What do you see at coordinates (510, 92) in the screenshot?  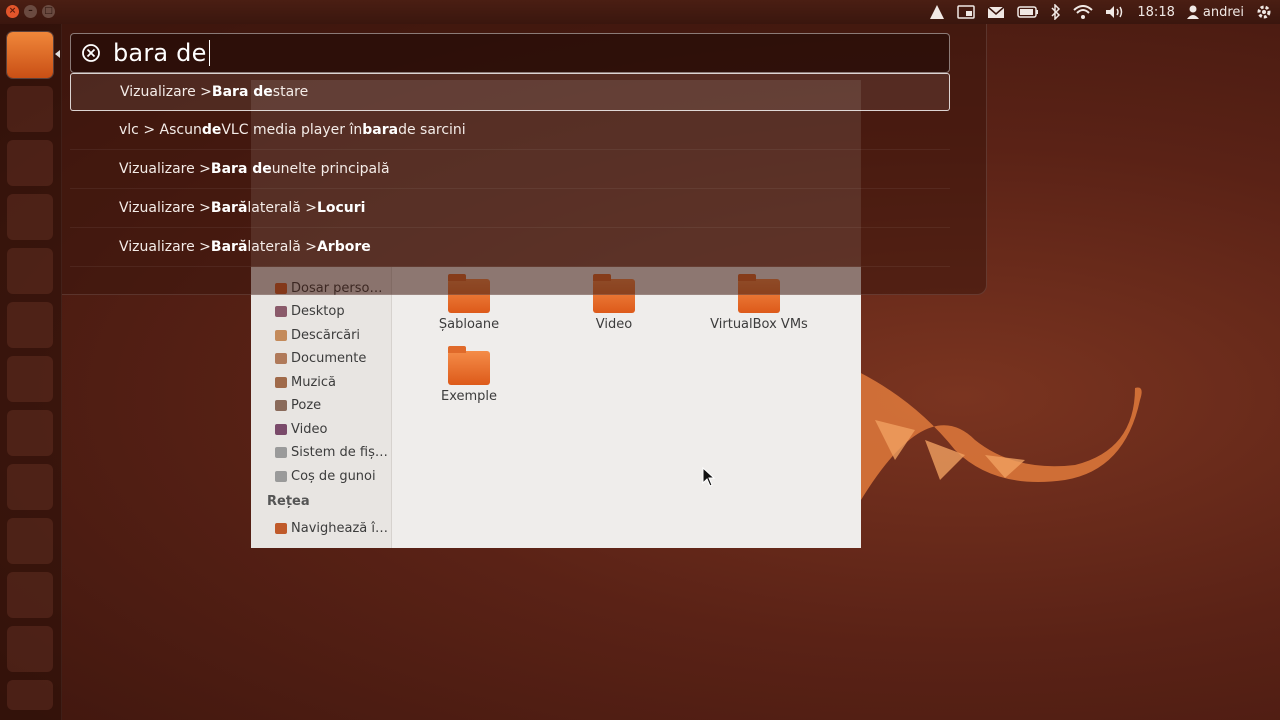 I see `hud-result-item: Vizualizare > Bara de stare` at bounding box center [510, 92].